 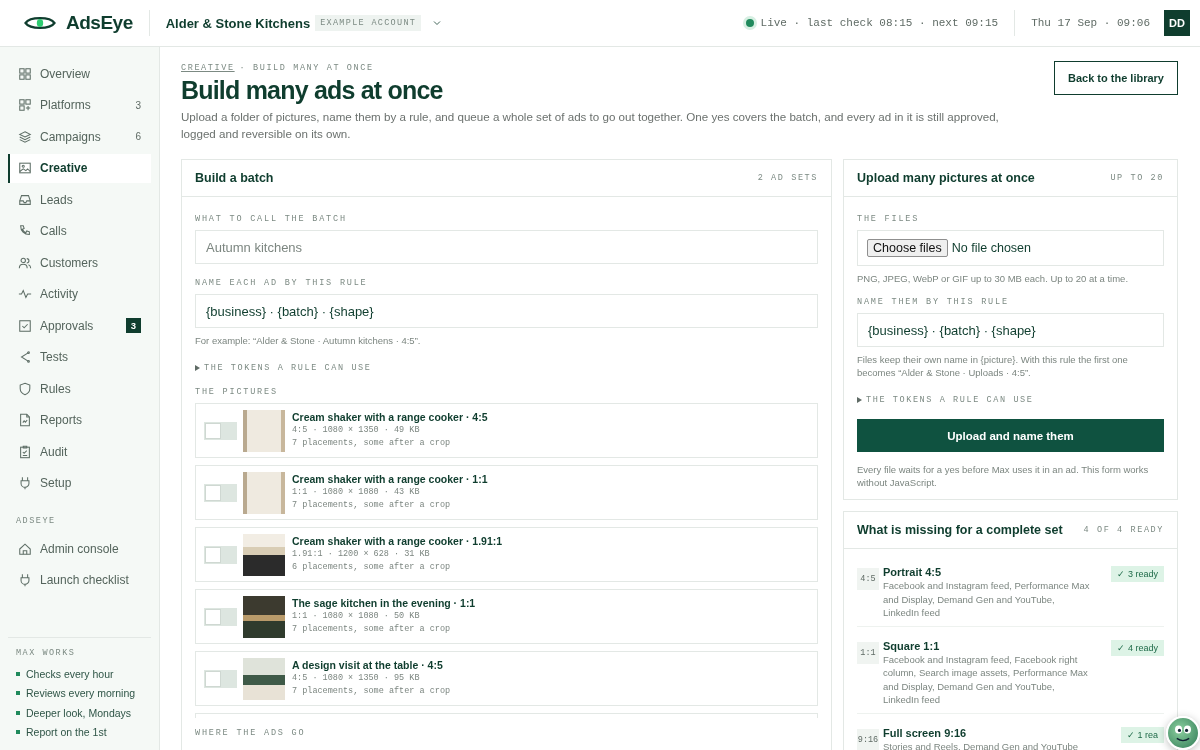 What do you see at coordinates (372, 567) in the screenshot?
I see `placement-note: 6 placements, some after a crop` at bounding box center [372, 567].